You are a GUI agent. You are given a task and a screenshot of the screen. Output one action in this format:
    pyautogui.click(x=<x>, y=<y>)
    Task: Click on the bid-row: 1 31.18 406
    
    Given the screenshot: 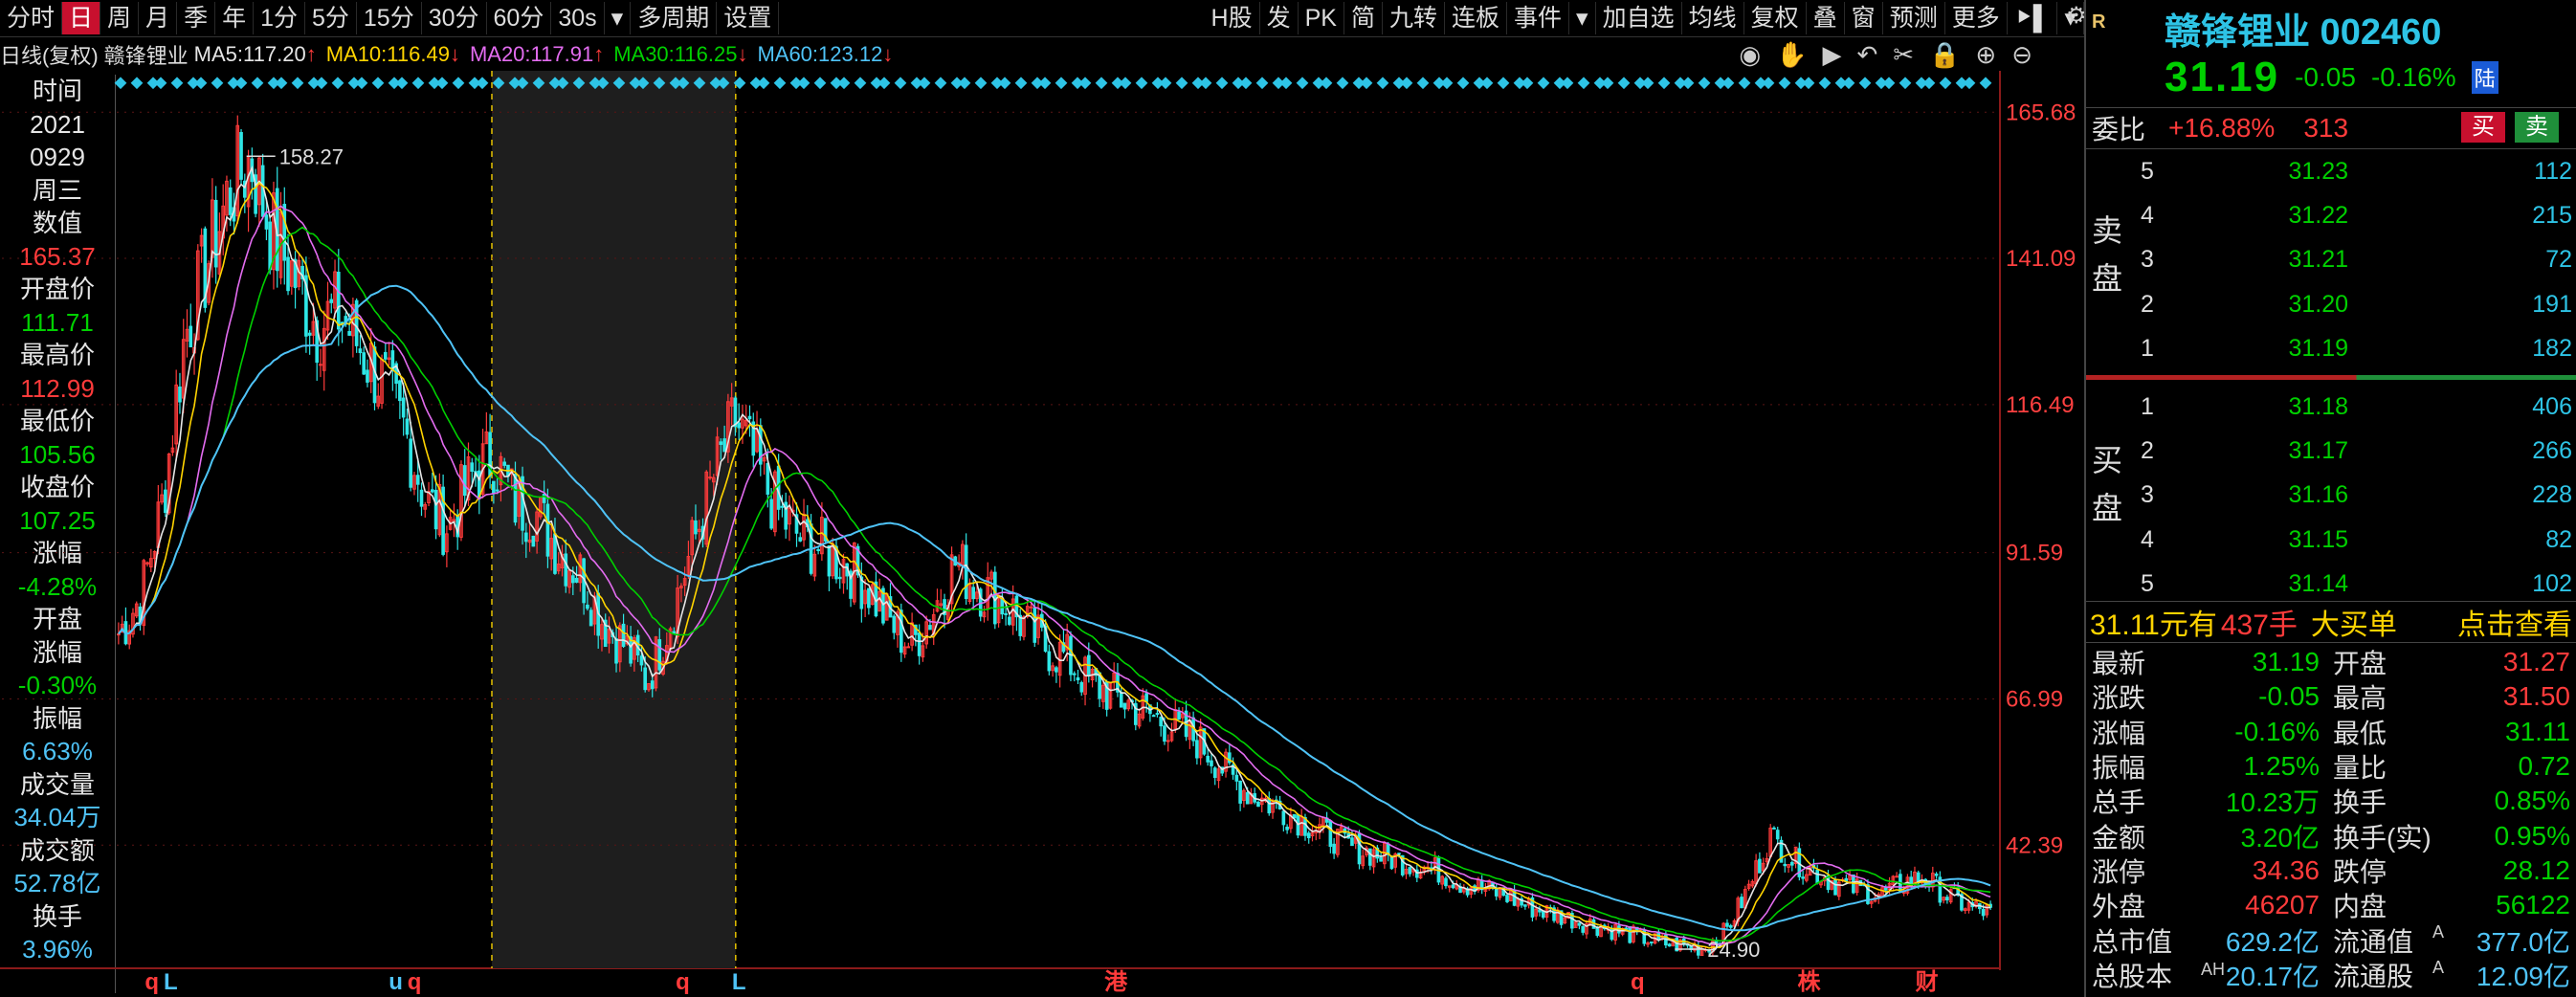 What is the action you would take?
    pyautogui.click(x=2352, y=407)
    